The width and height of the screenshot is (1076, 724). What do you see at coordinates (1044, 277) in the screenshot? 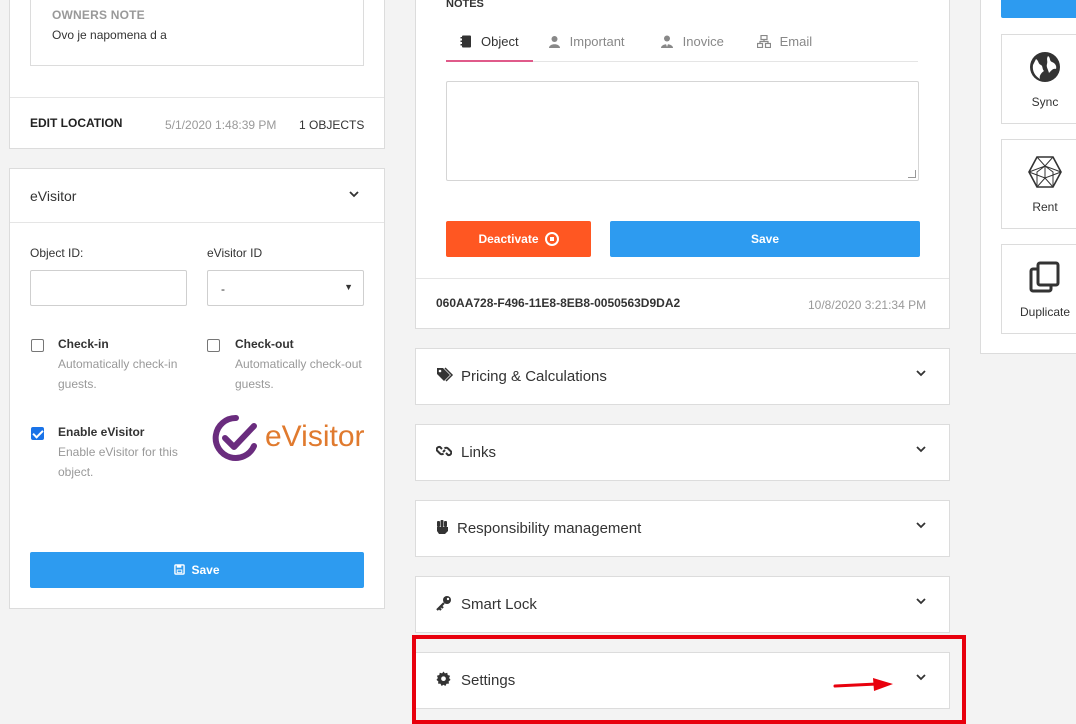
I see `copy-icon` at bounding box center [1044, 277].